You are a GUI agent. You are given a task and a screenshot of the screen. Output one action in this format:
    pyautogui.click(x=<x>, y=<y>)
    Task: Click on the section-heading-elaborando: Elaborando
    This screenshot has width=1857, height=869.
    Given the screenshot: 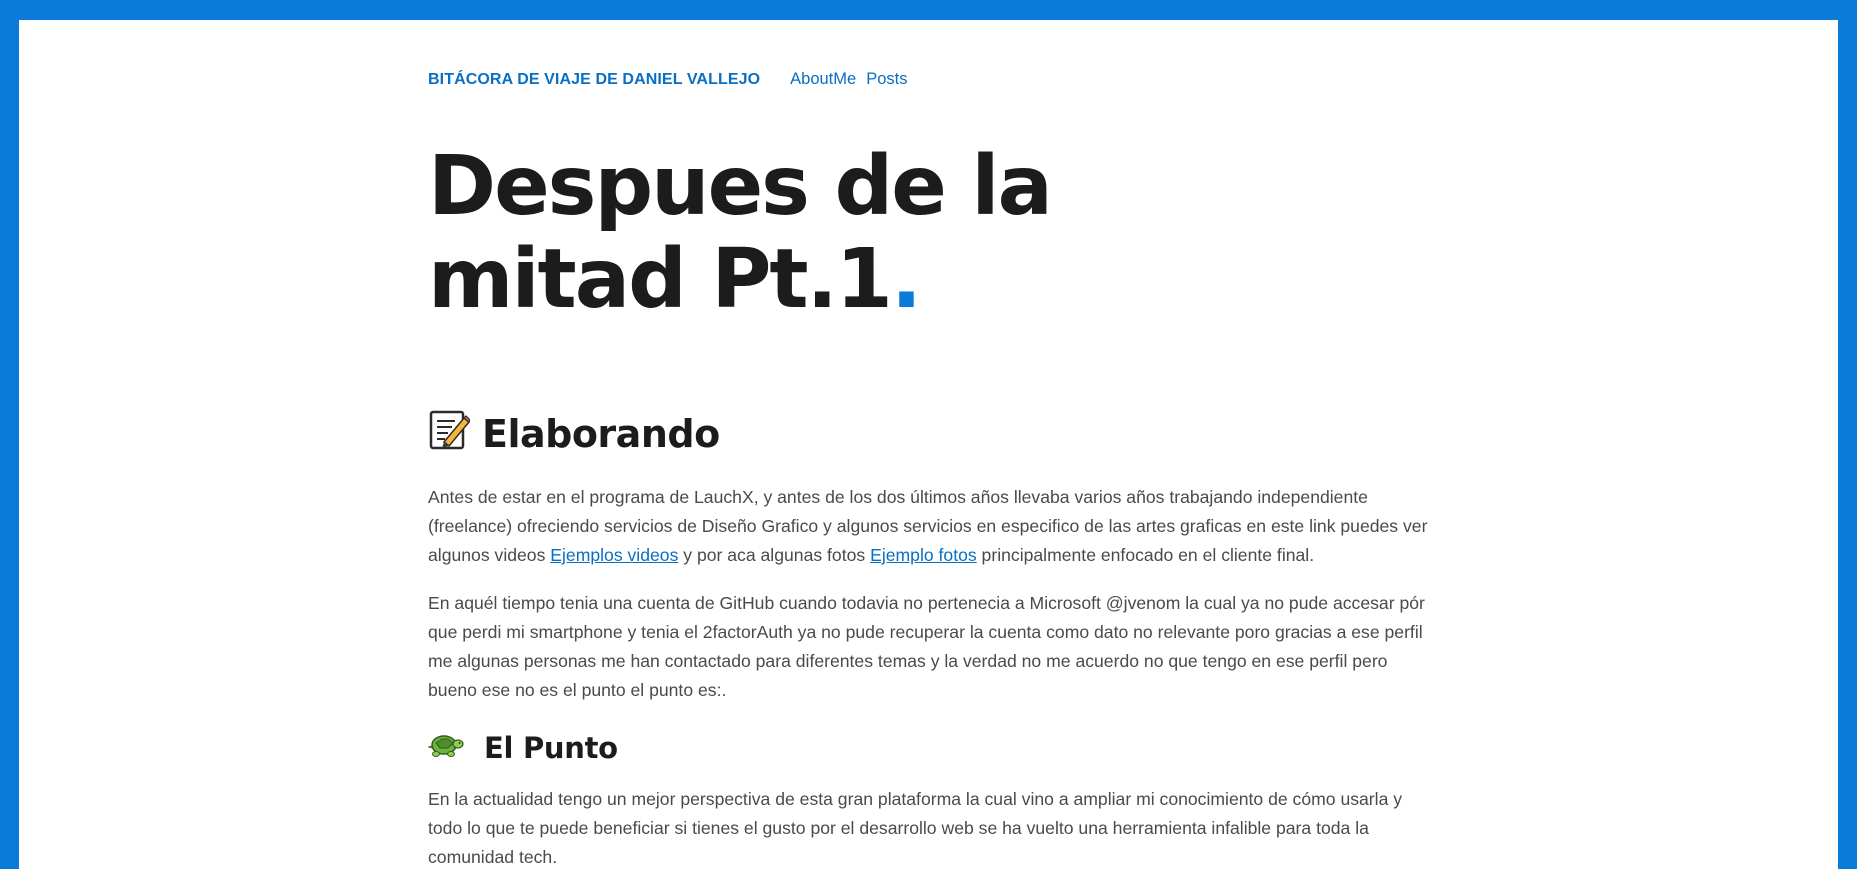 What is the action you would take?
    pyautogui.click(x=574, y=433)
    